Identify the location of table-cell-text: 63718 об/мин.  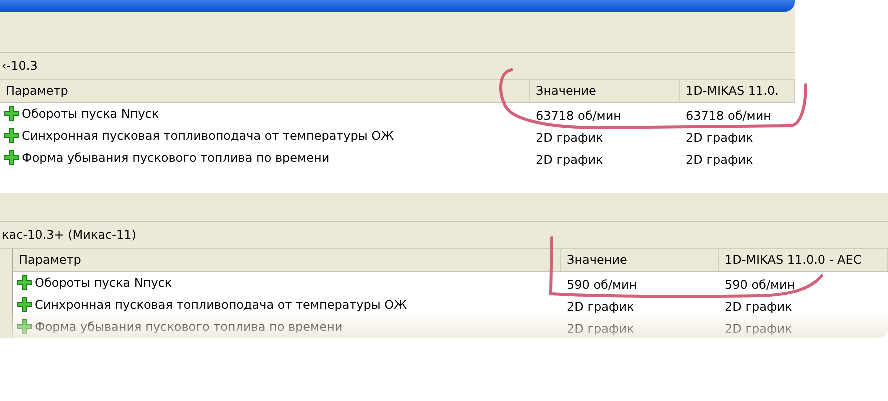
(728, 115).